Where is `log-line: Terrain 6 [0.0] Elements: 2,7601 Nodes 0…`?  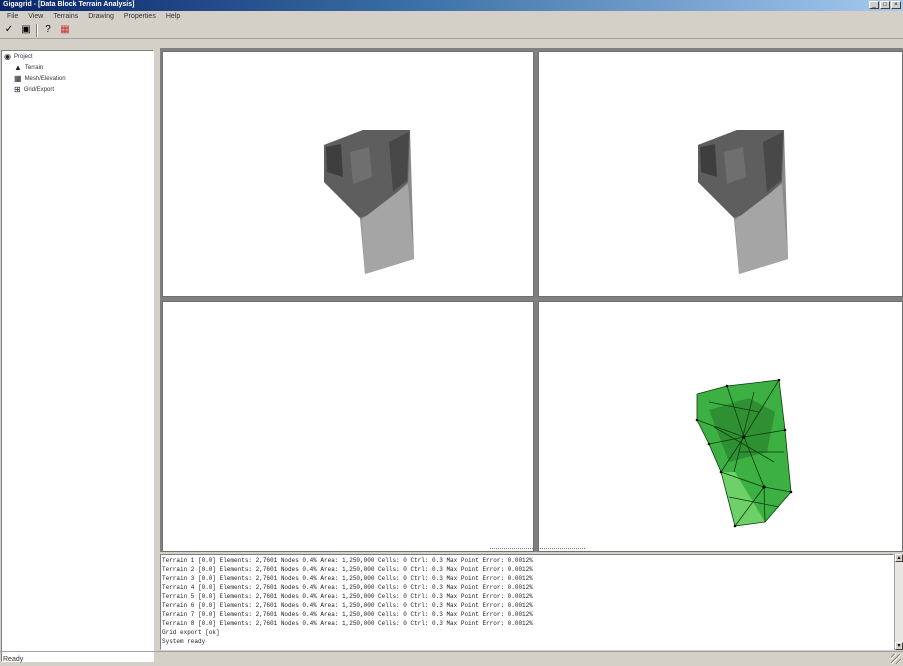 log-line: Terrain 6 [0.0] Elements: 2,7601 Nodes 0… is located at coordinates (347, 605).